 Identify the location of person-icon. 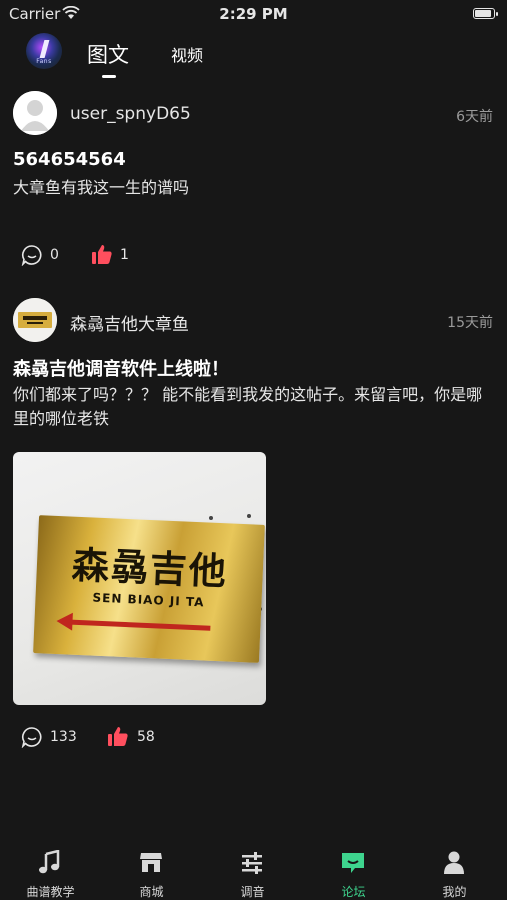
(454, 862).